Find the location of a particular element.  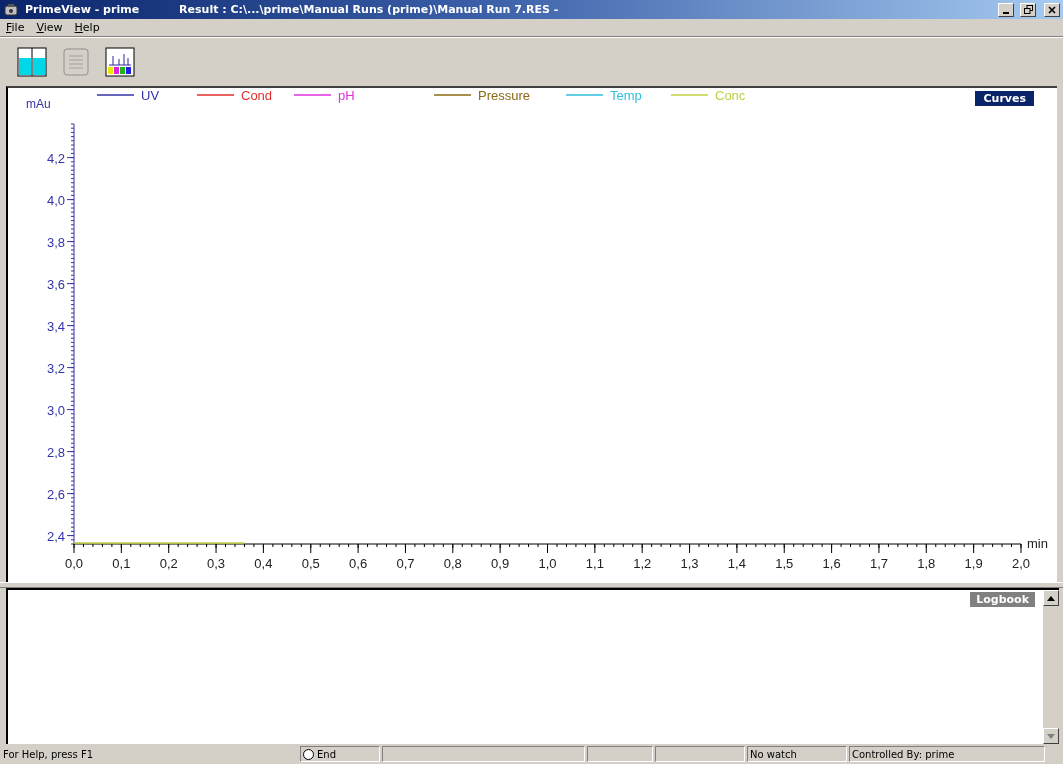

restore-icon is located at coordinates (1028, 9).